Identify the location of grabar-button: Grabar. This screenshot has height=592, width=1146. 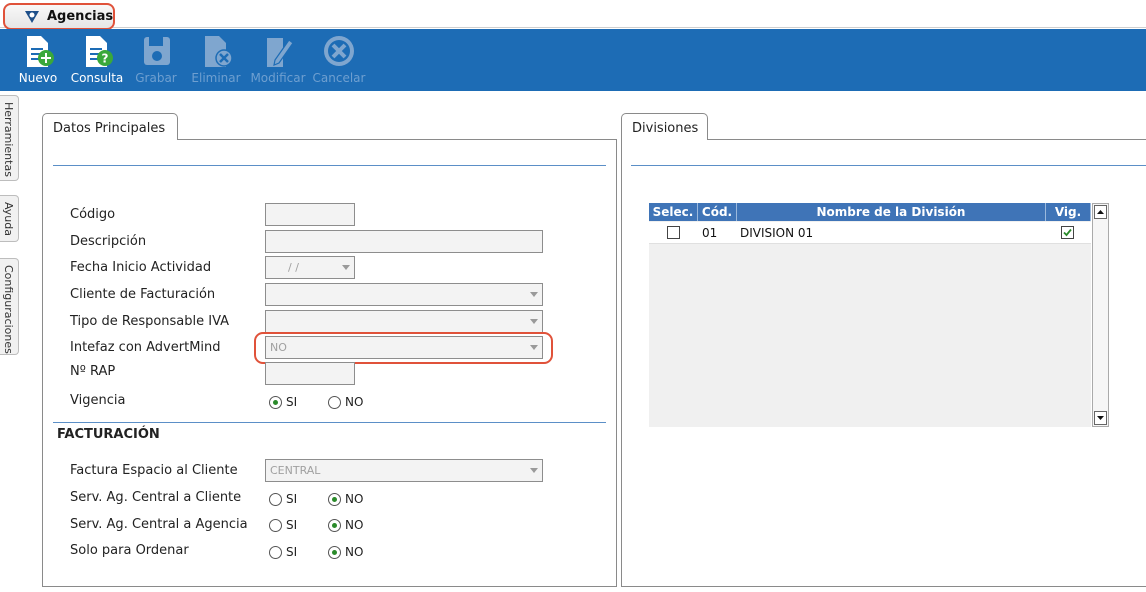
(156, 60).